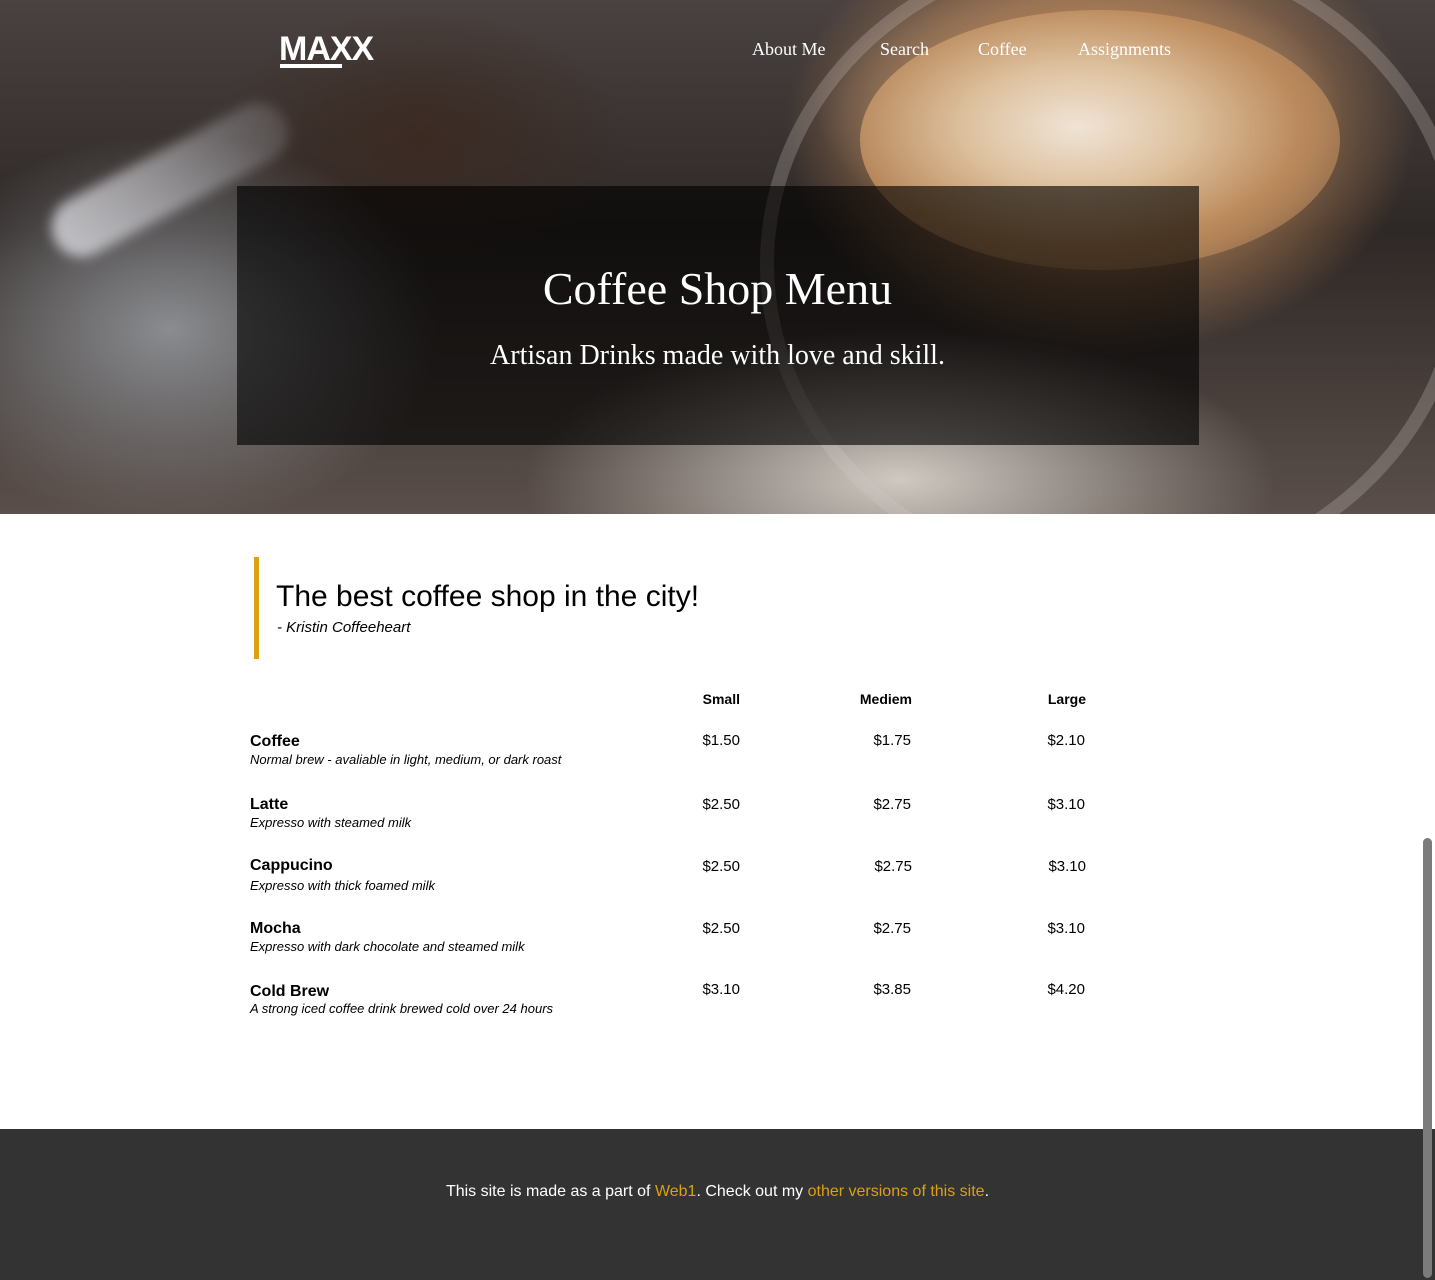 Image resolution: width=1435 pixels, height=1280 pixels. What do you see at coordinates (291, 865) in the screenshot?
I see `menu-item-name: Cappucino` at bounding box center [291, 865].